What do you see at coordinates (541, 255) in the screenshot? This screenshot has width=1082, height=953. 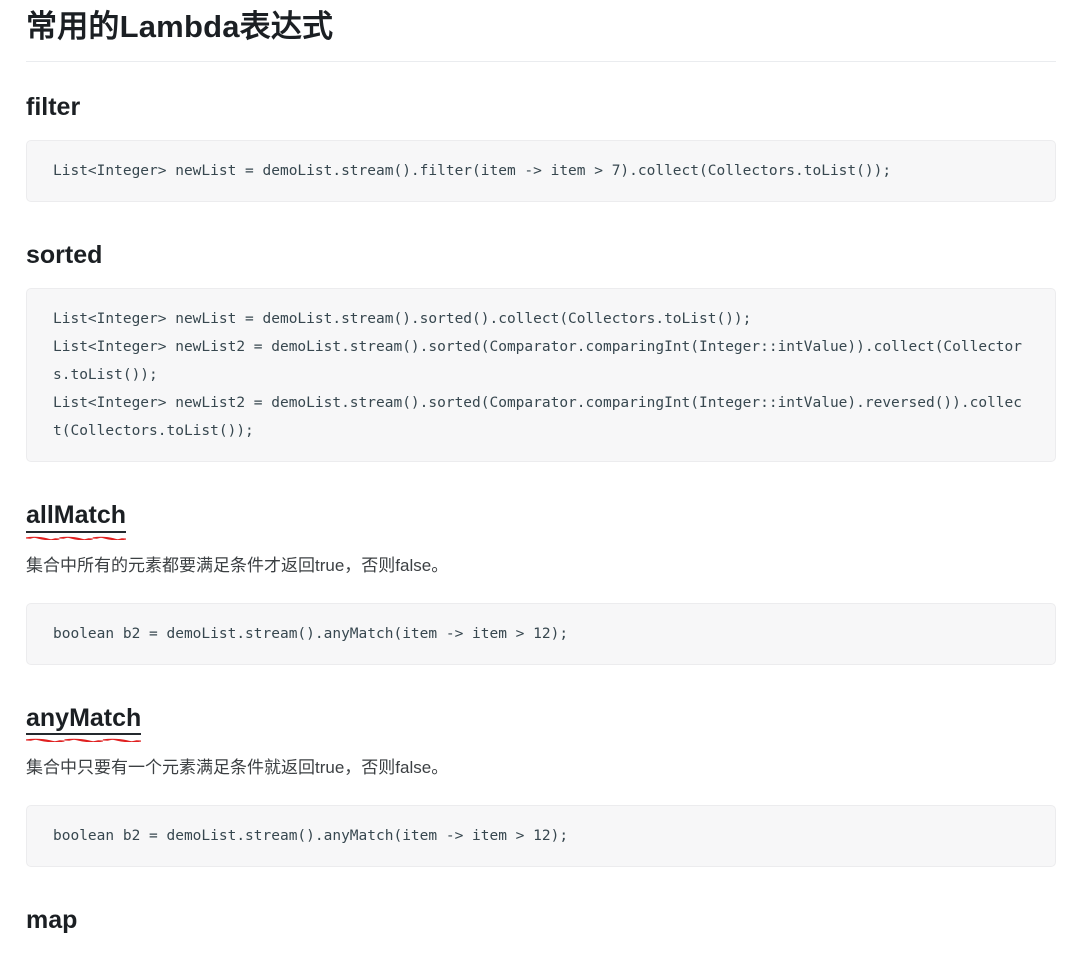 I see `section-heading-sorted: sorted` at bounding box center [541, 255].